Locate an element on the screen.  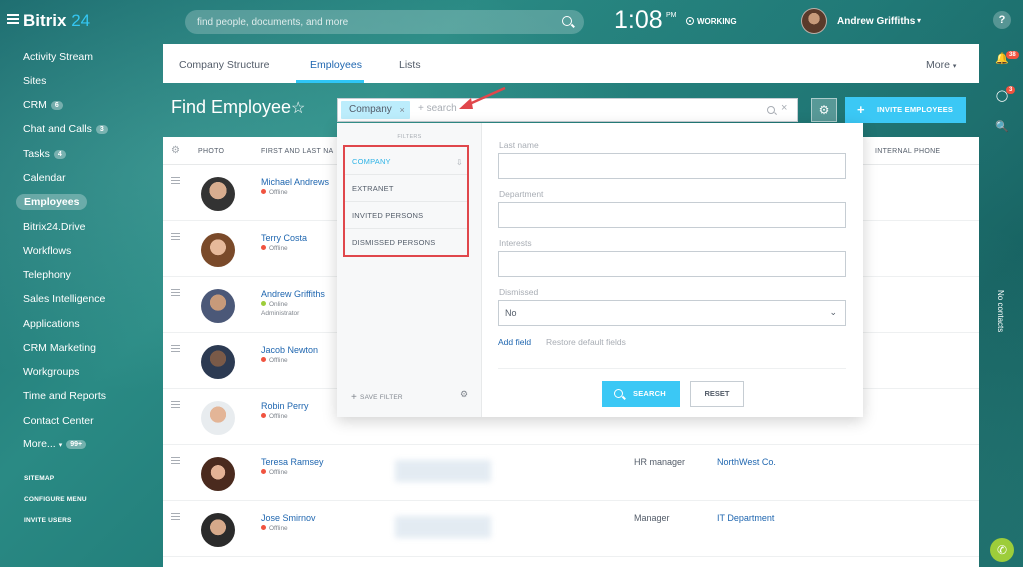
chevron-down-icon: ⌄ is located at coordinates (833, 312).